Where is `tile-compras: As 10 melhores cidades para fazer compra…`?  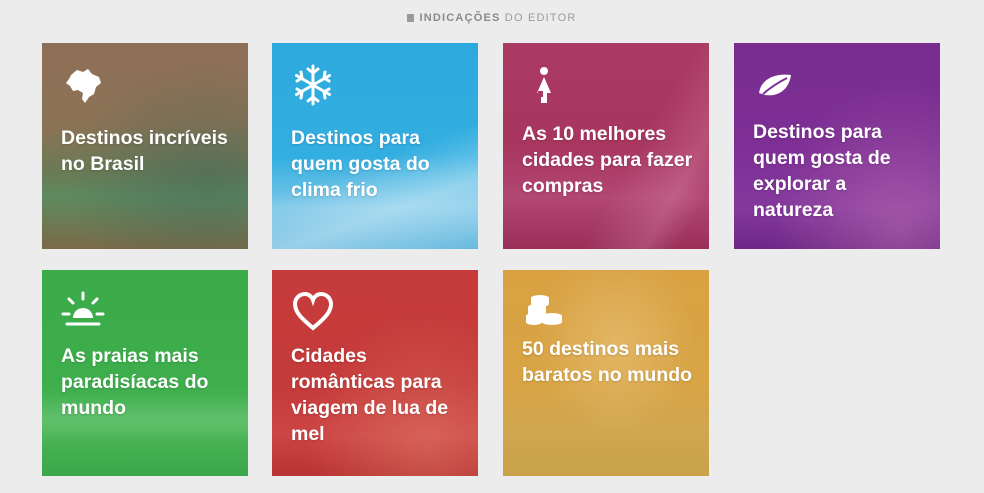 tile-compras: As 10 melhores cidades para fazer compra… is located at coordinates (606, 146).